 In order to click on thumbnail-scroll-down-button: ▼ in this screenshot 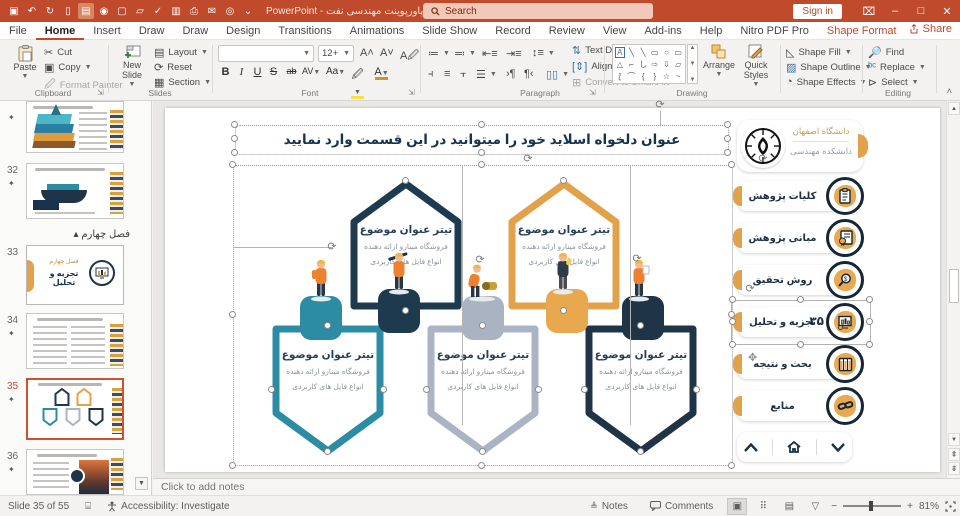, I will do `click(141, 483)`.